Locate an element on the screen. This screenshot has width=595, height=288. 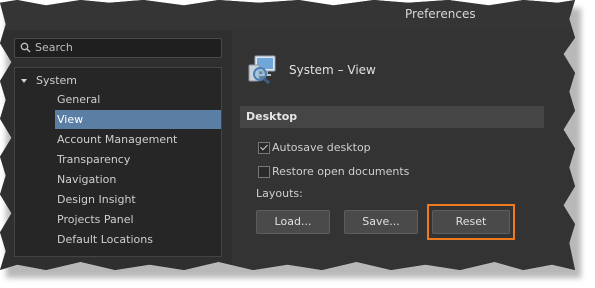
tree-item-design-insight: Design Insight is located at coordinates (138, 199).